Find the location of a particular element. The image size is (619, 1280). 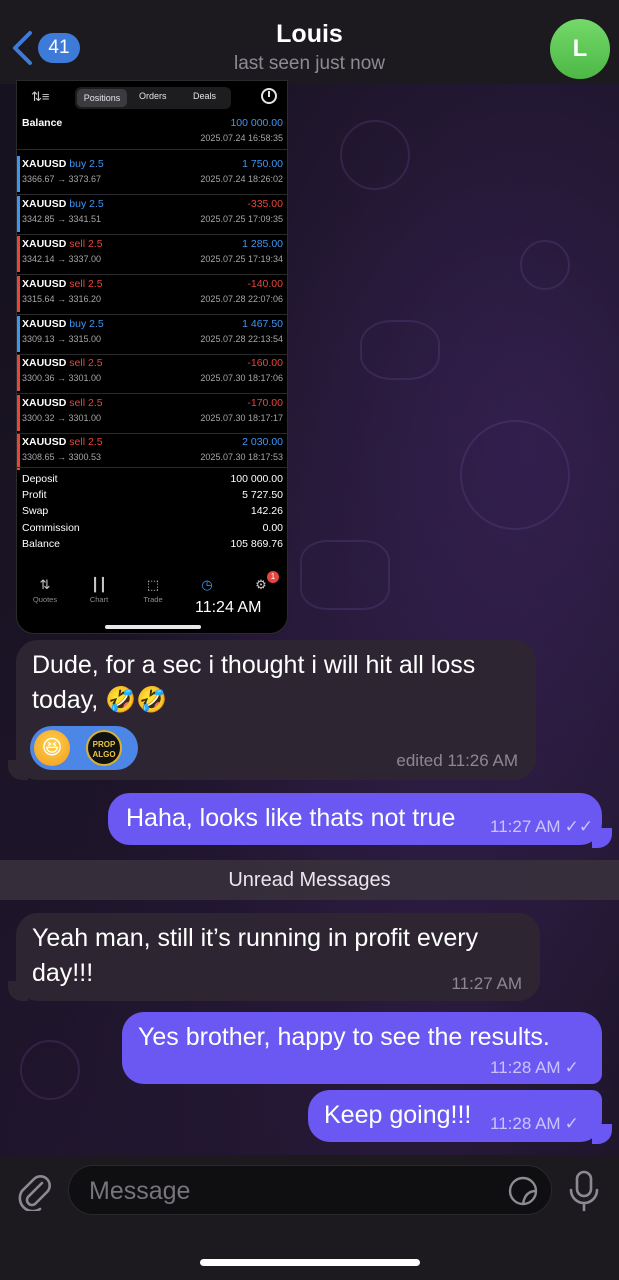

settings-badge: 1 is located at coordinates (273, 577).